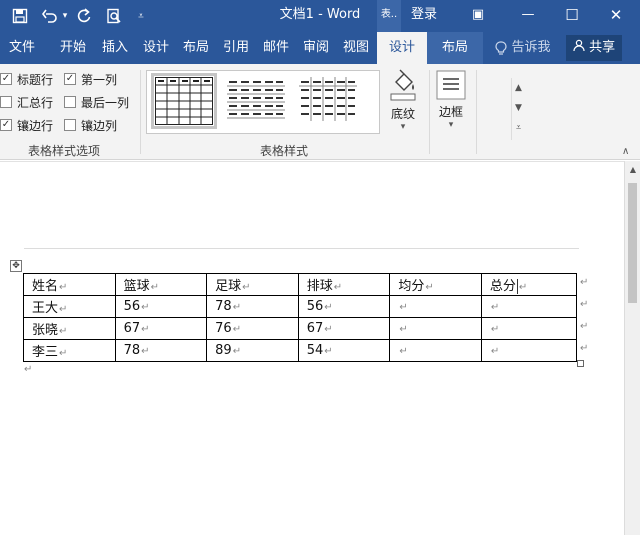 This screenshot has height=535, width=640. I want to click on ribbon-tabs: 文件 开始 插入 设计 布局 引用 邮件 审阅 视图 设计 布局 告诉我, so click(320, 48).